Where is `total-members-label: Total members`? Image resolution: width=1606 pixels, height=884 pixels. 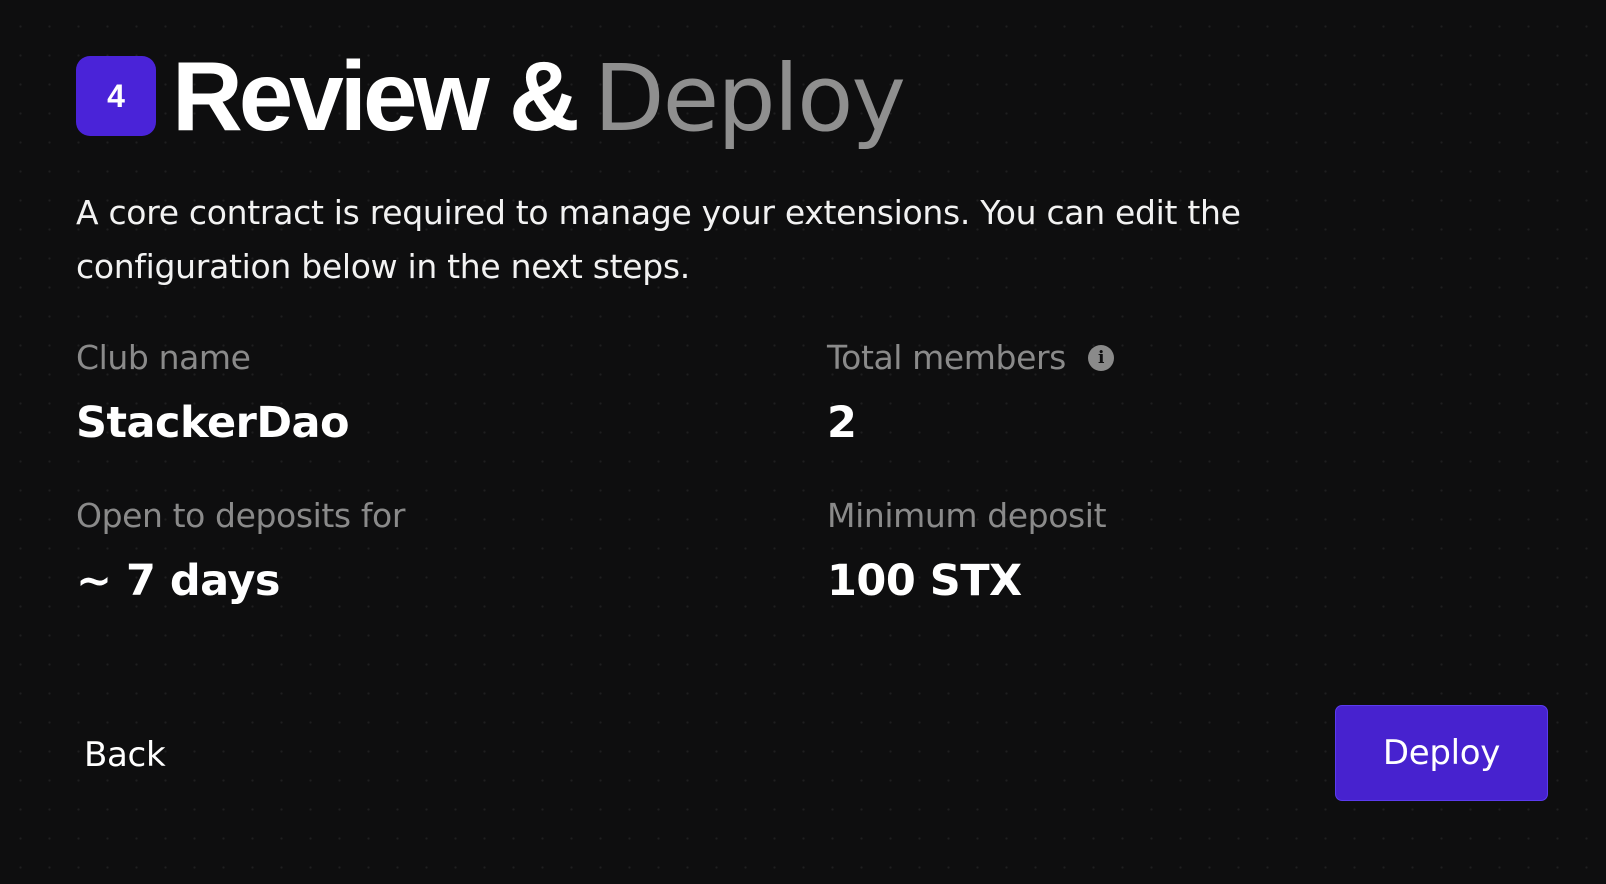
total-members-label: Total members is located at coordinates (946, 357).